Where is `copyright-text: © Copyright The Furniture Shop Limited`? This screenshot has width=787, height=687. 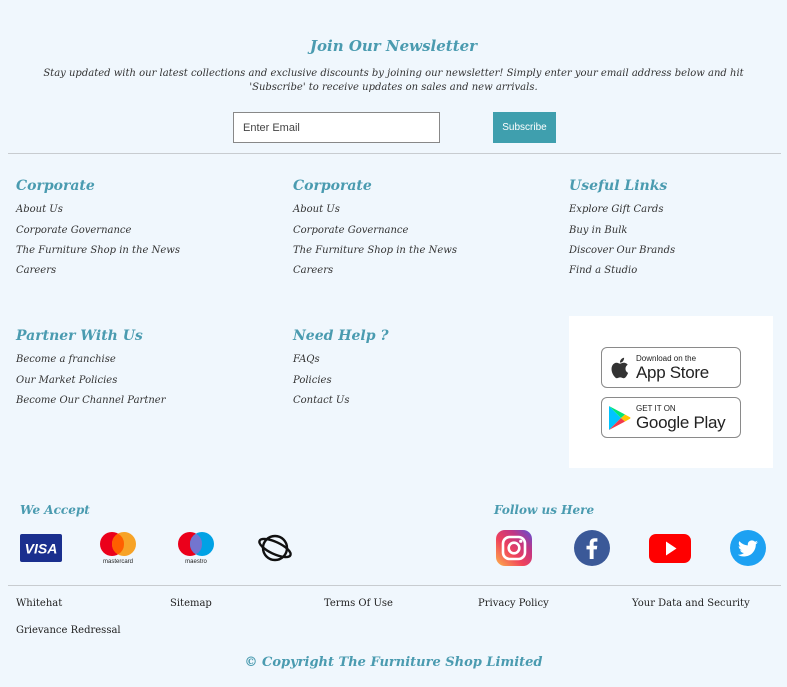
copyright-text: © Copyright The Furniture Shop Limited is located at coordinates (393, 662).